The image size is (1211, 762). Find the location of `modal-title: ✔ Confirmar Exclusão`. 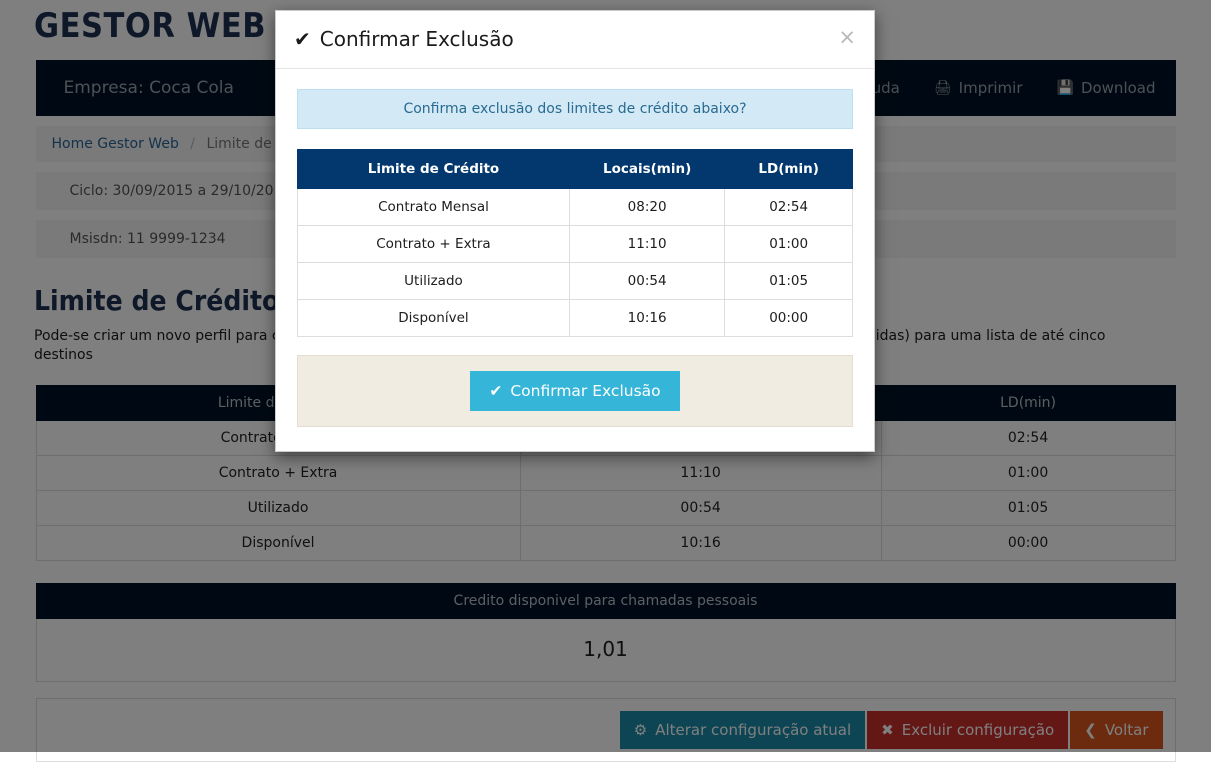

modal-title: ✔ Confirmar Exclusão is located at coordinates (404, 39).